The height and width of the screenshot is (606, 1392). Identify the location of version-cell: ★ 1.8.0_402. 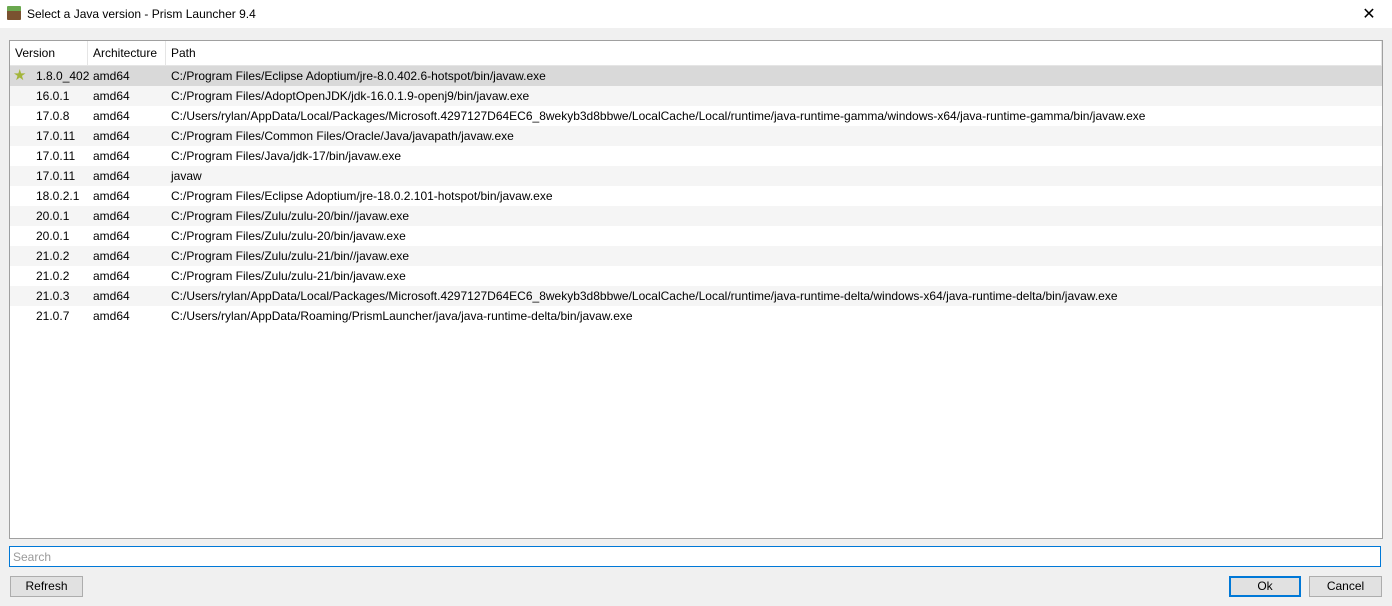
(51, 75).